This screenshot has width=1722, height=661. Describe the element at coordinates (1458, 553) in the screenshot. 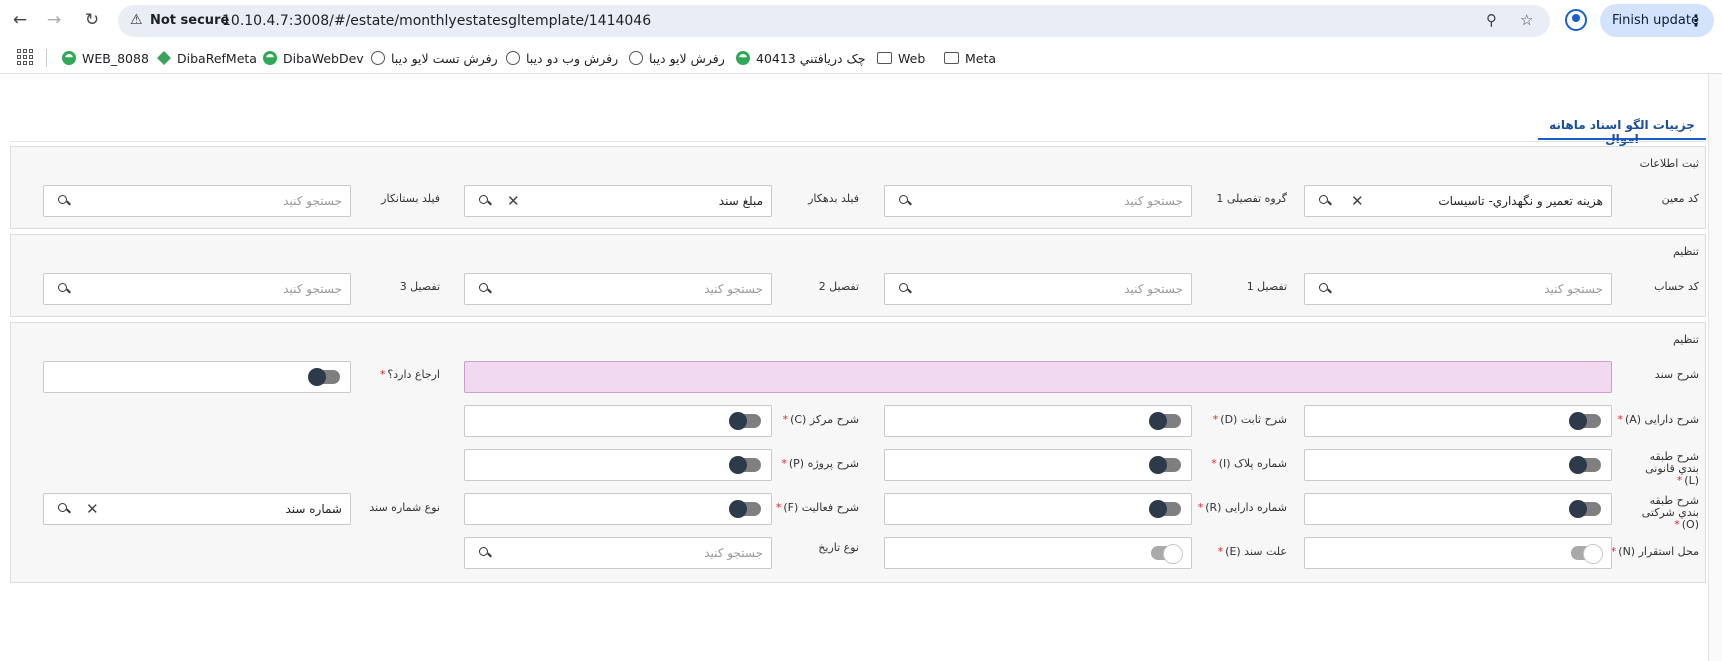

I see `location-field` at that location.